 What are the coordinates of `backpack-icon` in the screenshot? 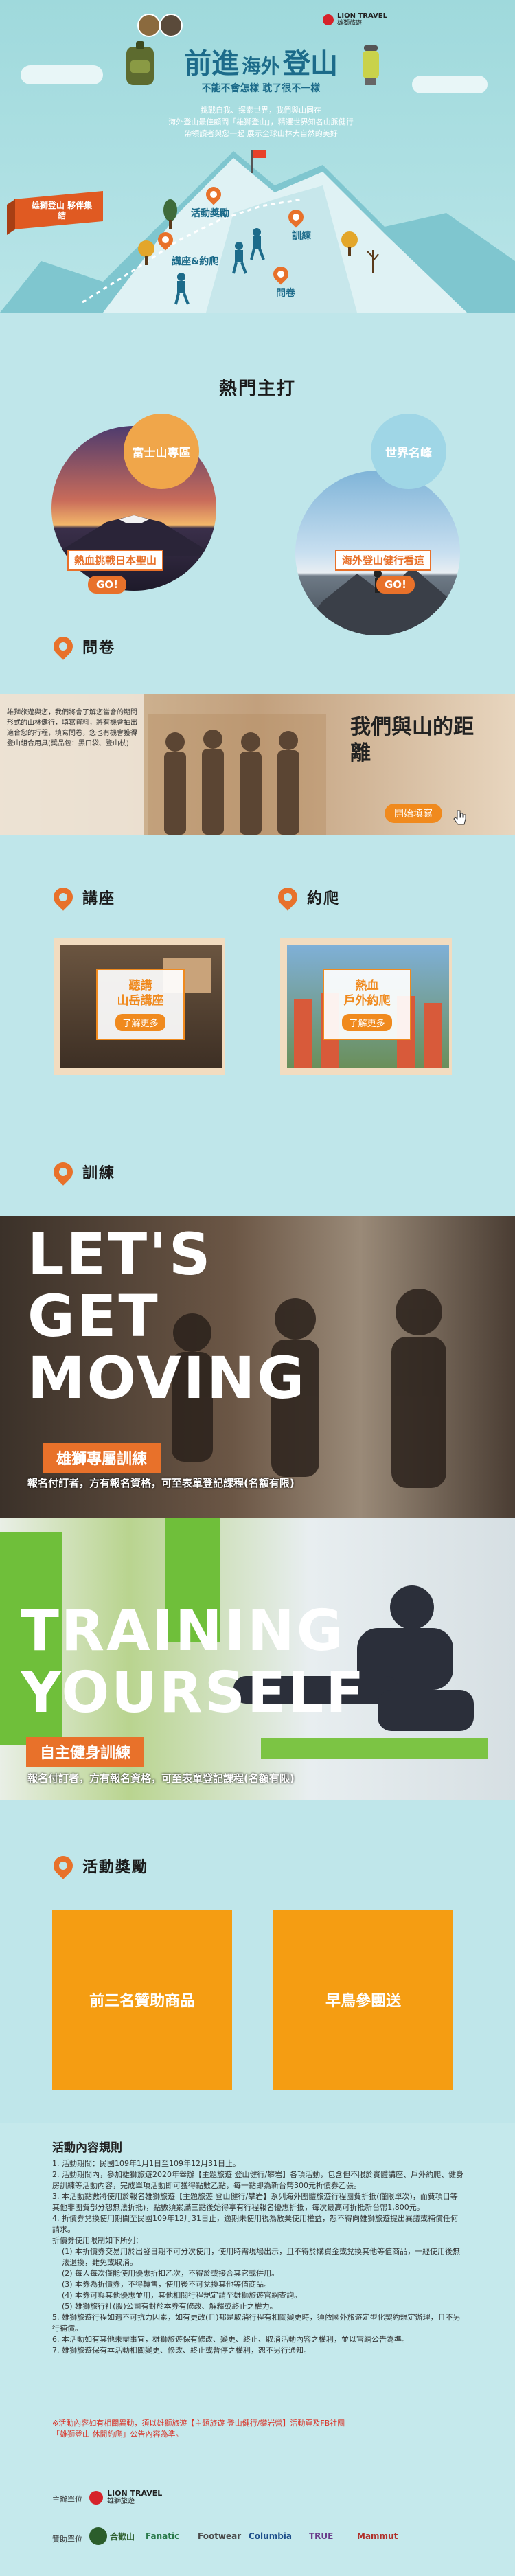 It's located at (140, 63).